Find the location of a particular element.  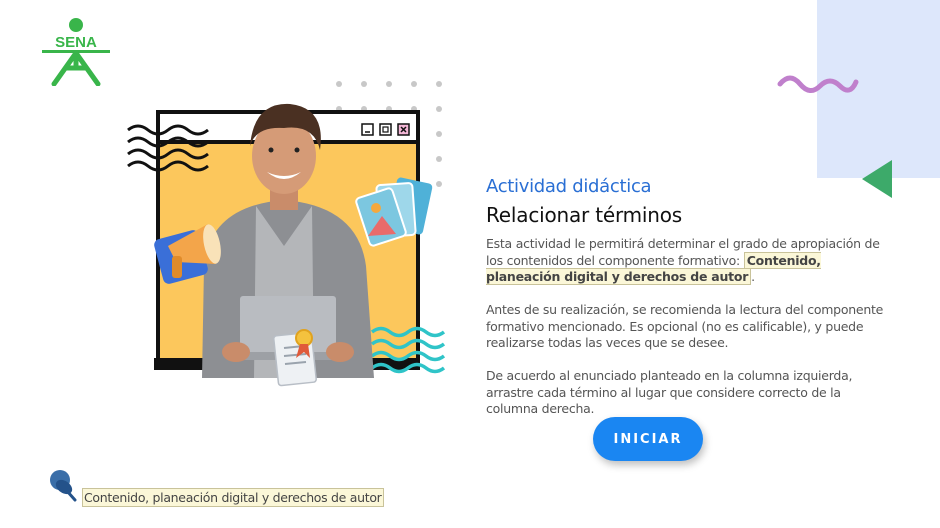

window-minimize-icon is located at coordinates (367, 129).